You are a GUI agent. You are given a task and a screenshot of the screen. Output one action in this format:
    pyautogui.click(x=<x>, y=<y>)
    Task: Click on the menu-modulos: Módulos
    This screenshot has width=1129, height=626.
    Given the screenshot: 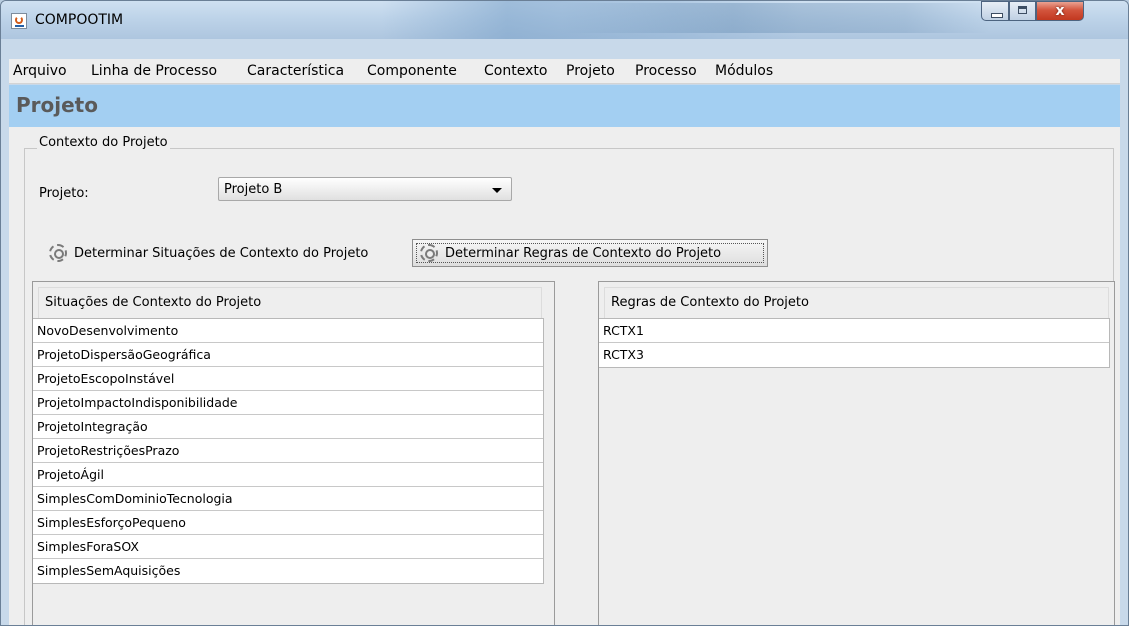 What is the action you would take?
    pyautogui.click(x=744, y=71)
    